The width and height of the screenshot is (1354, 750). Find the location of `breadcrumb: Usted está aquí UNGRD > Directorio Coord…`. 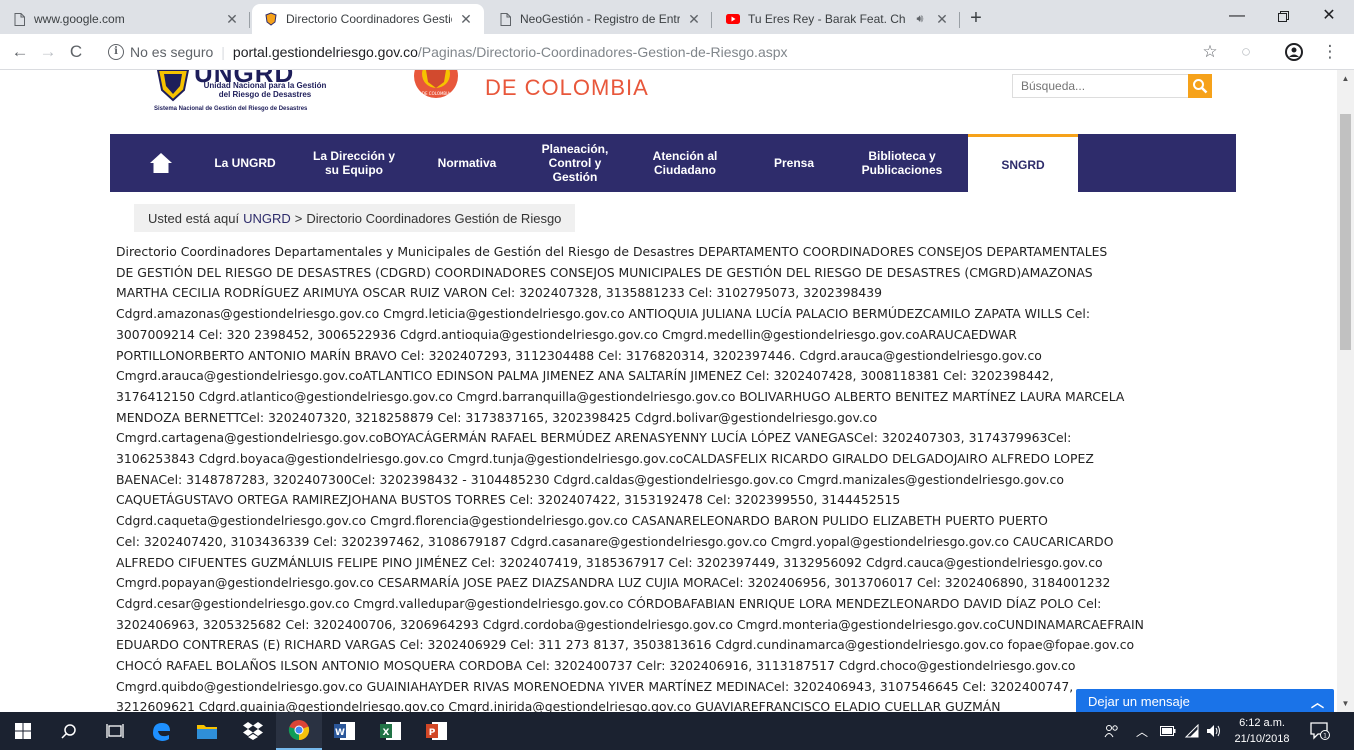

breadcrumb: Usted está aquí UNGRD > Directorio Coord… is located at coordinates (355, 218).